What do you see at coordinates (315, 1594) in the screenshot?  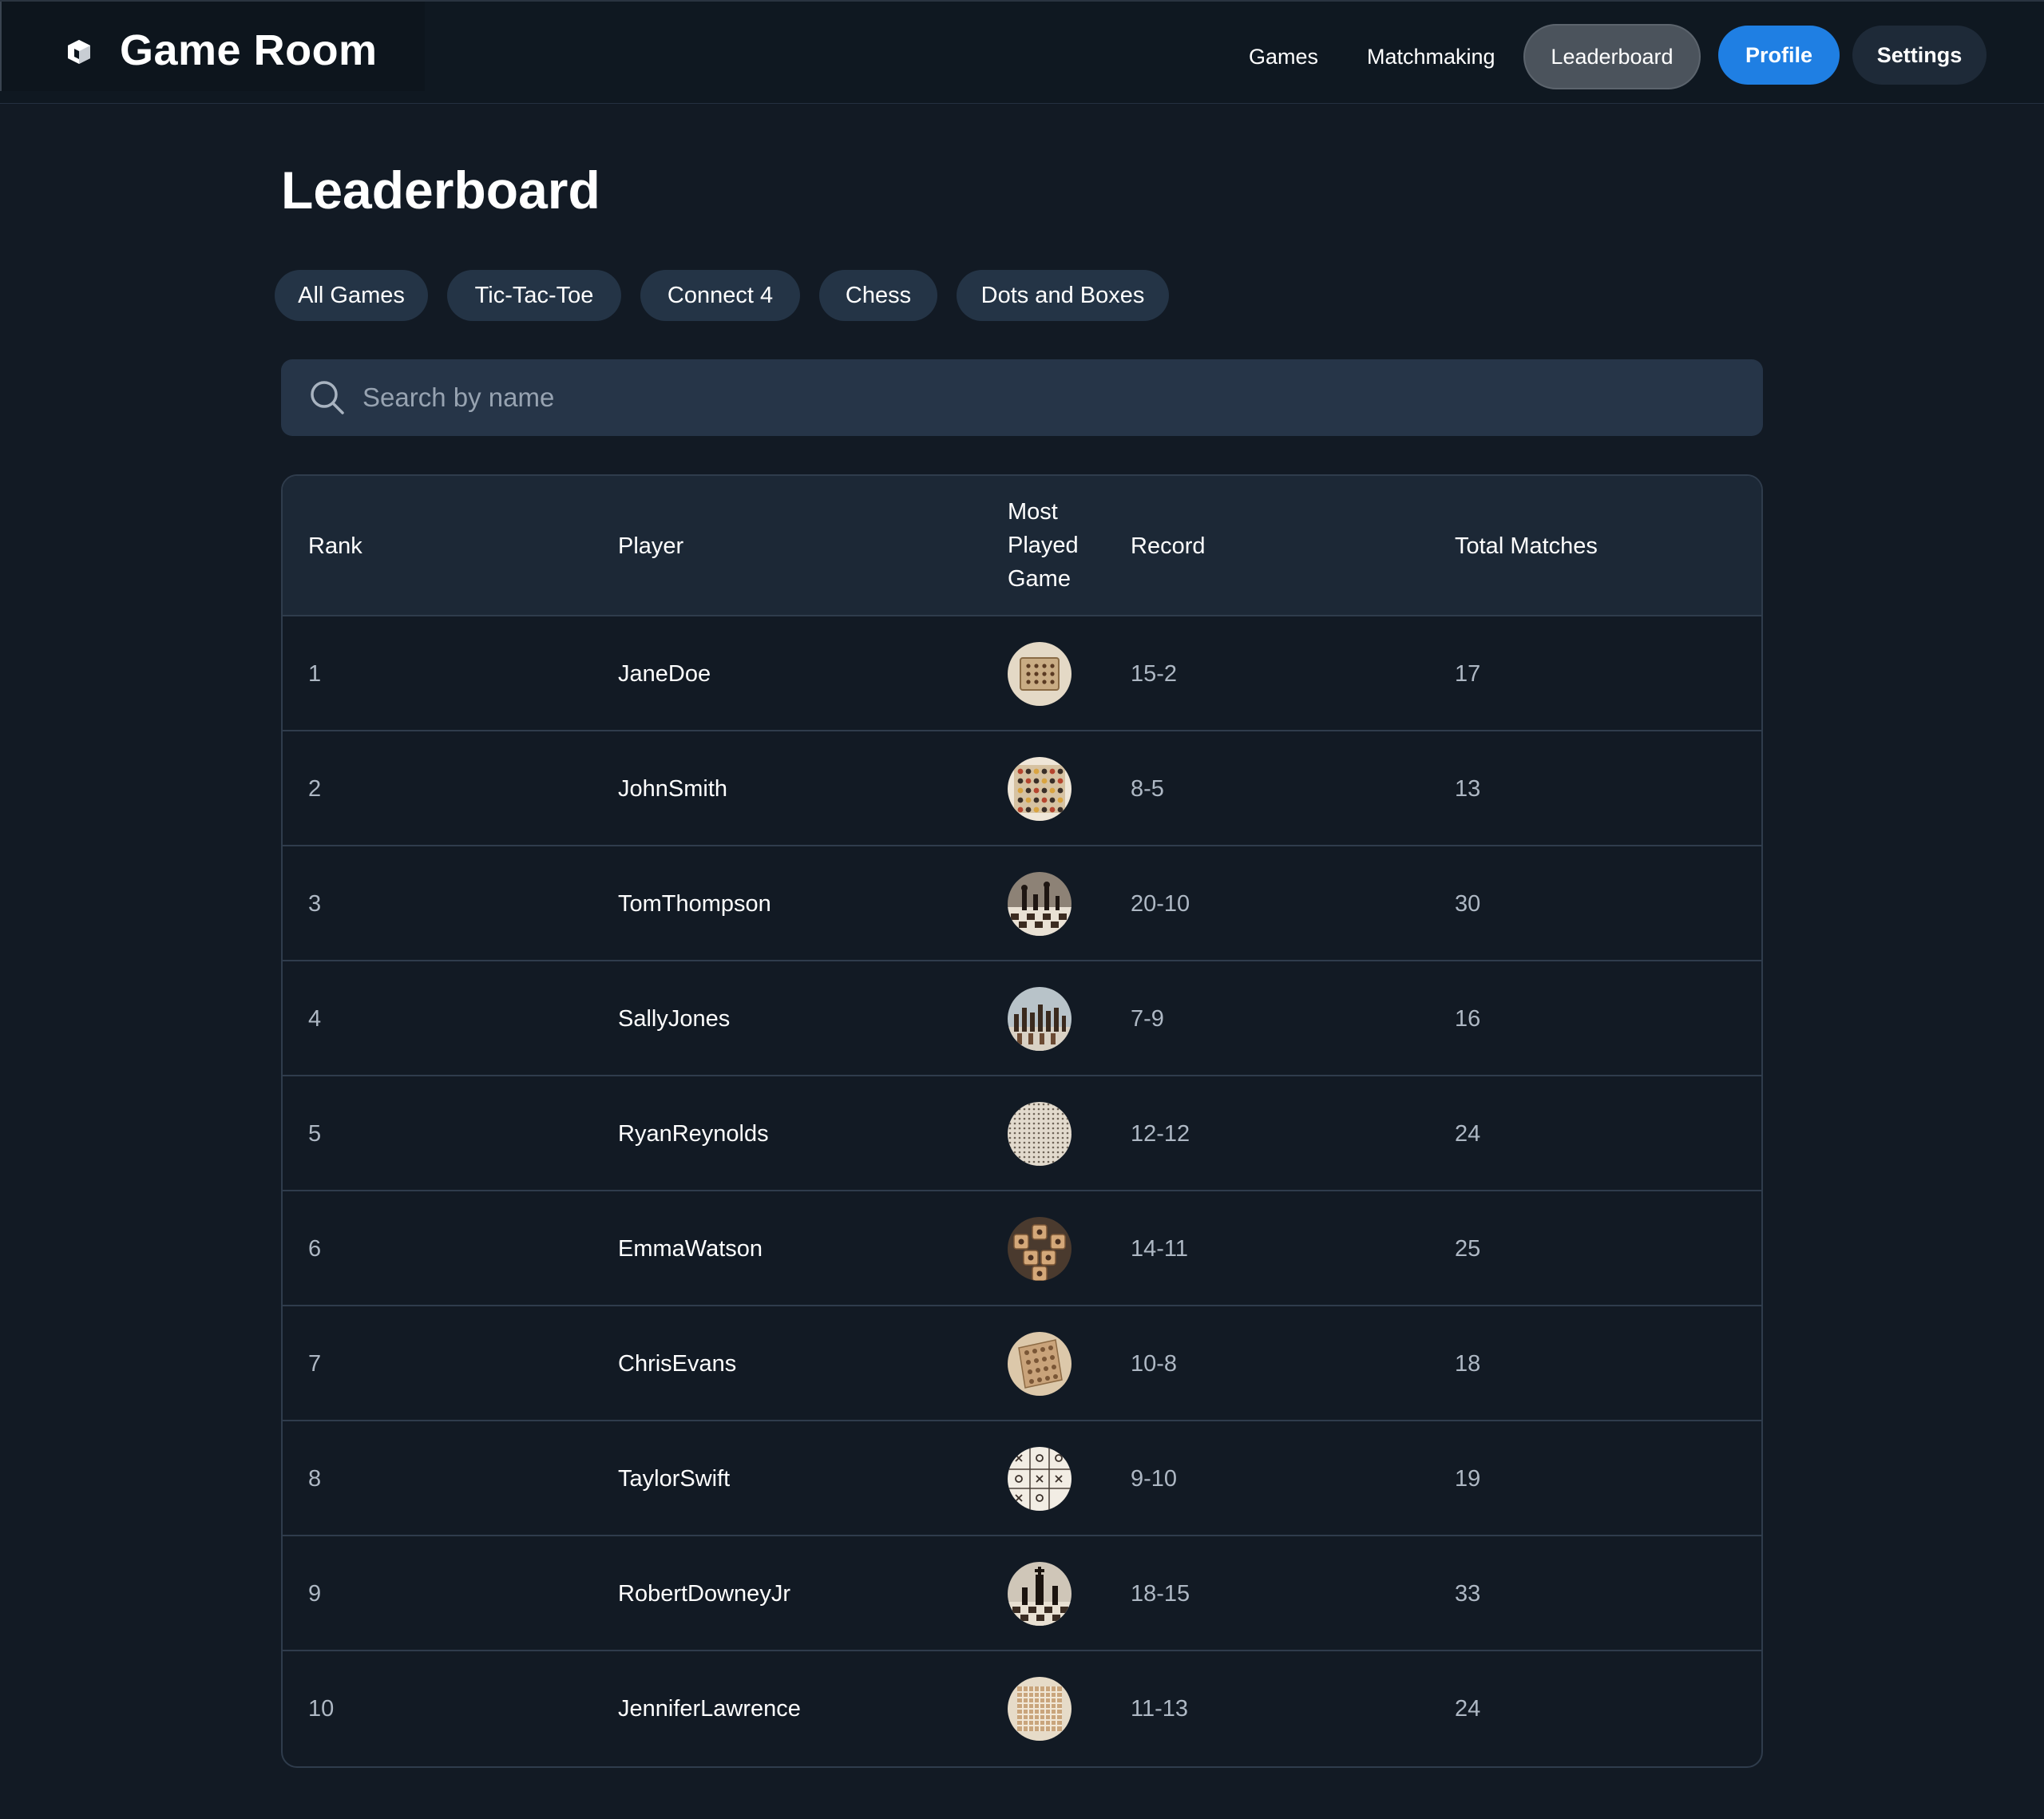 I see `rank-cell: 9` at bounding box center [315, 1594].